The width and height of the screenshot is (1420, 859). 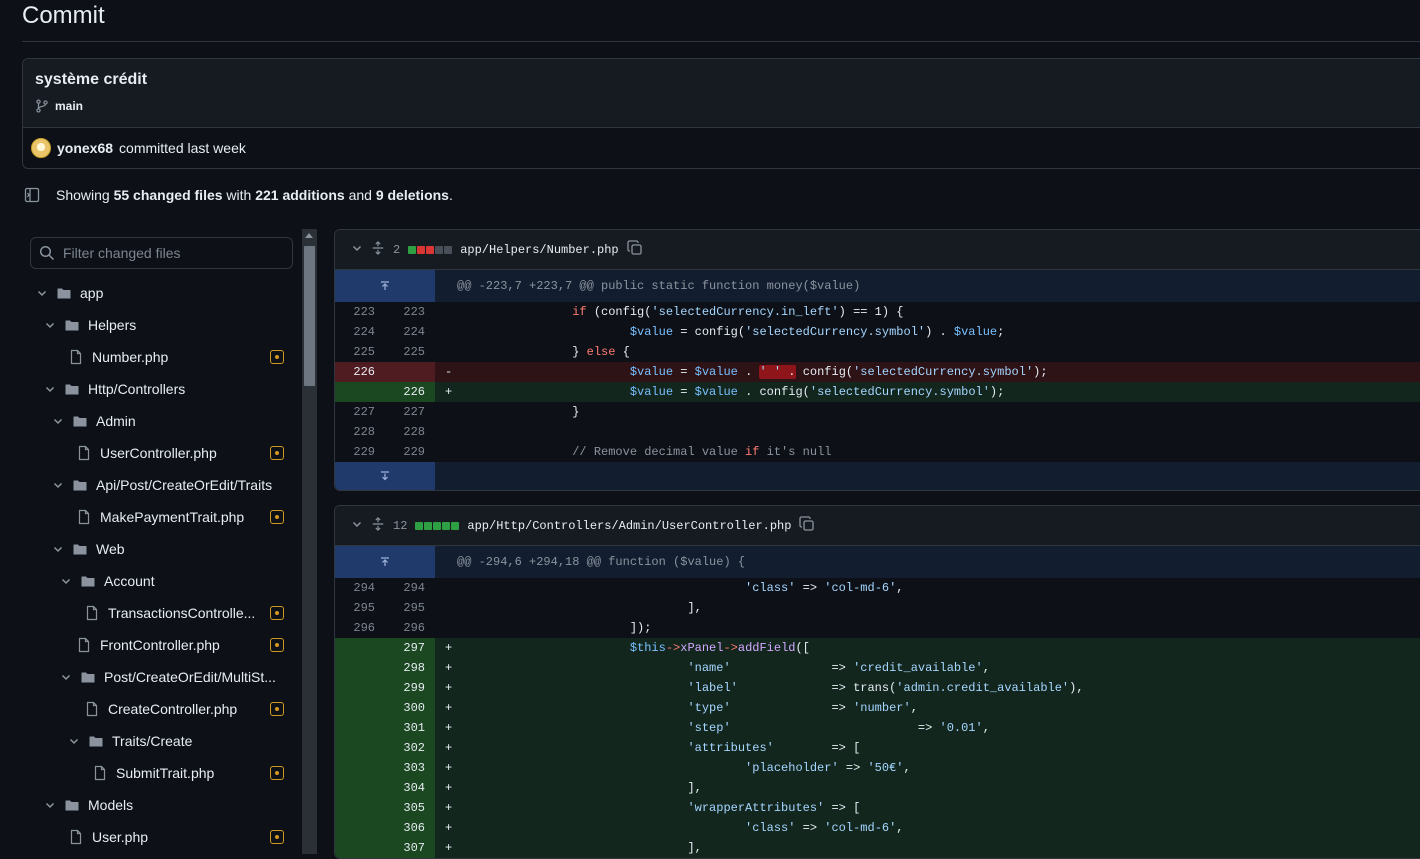 I want to click on new-line-number: 303, so click(x=410, y=768).